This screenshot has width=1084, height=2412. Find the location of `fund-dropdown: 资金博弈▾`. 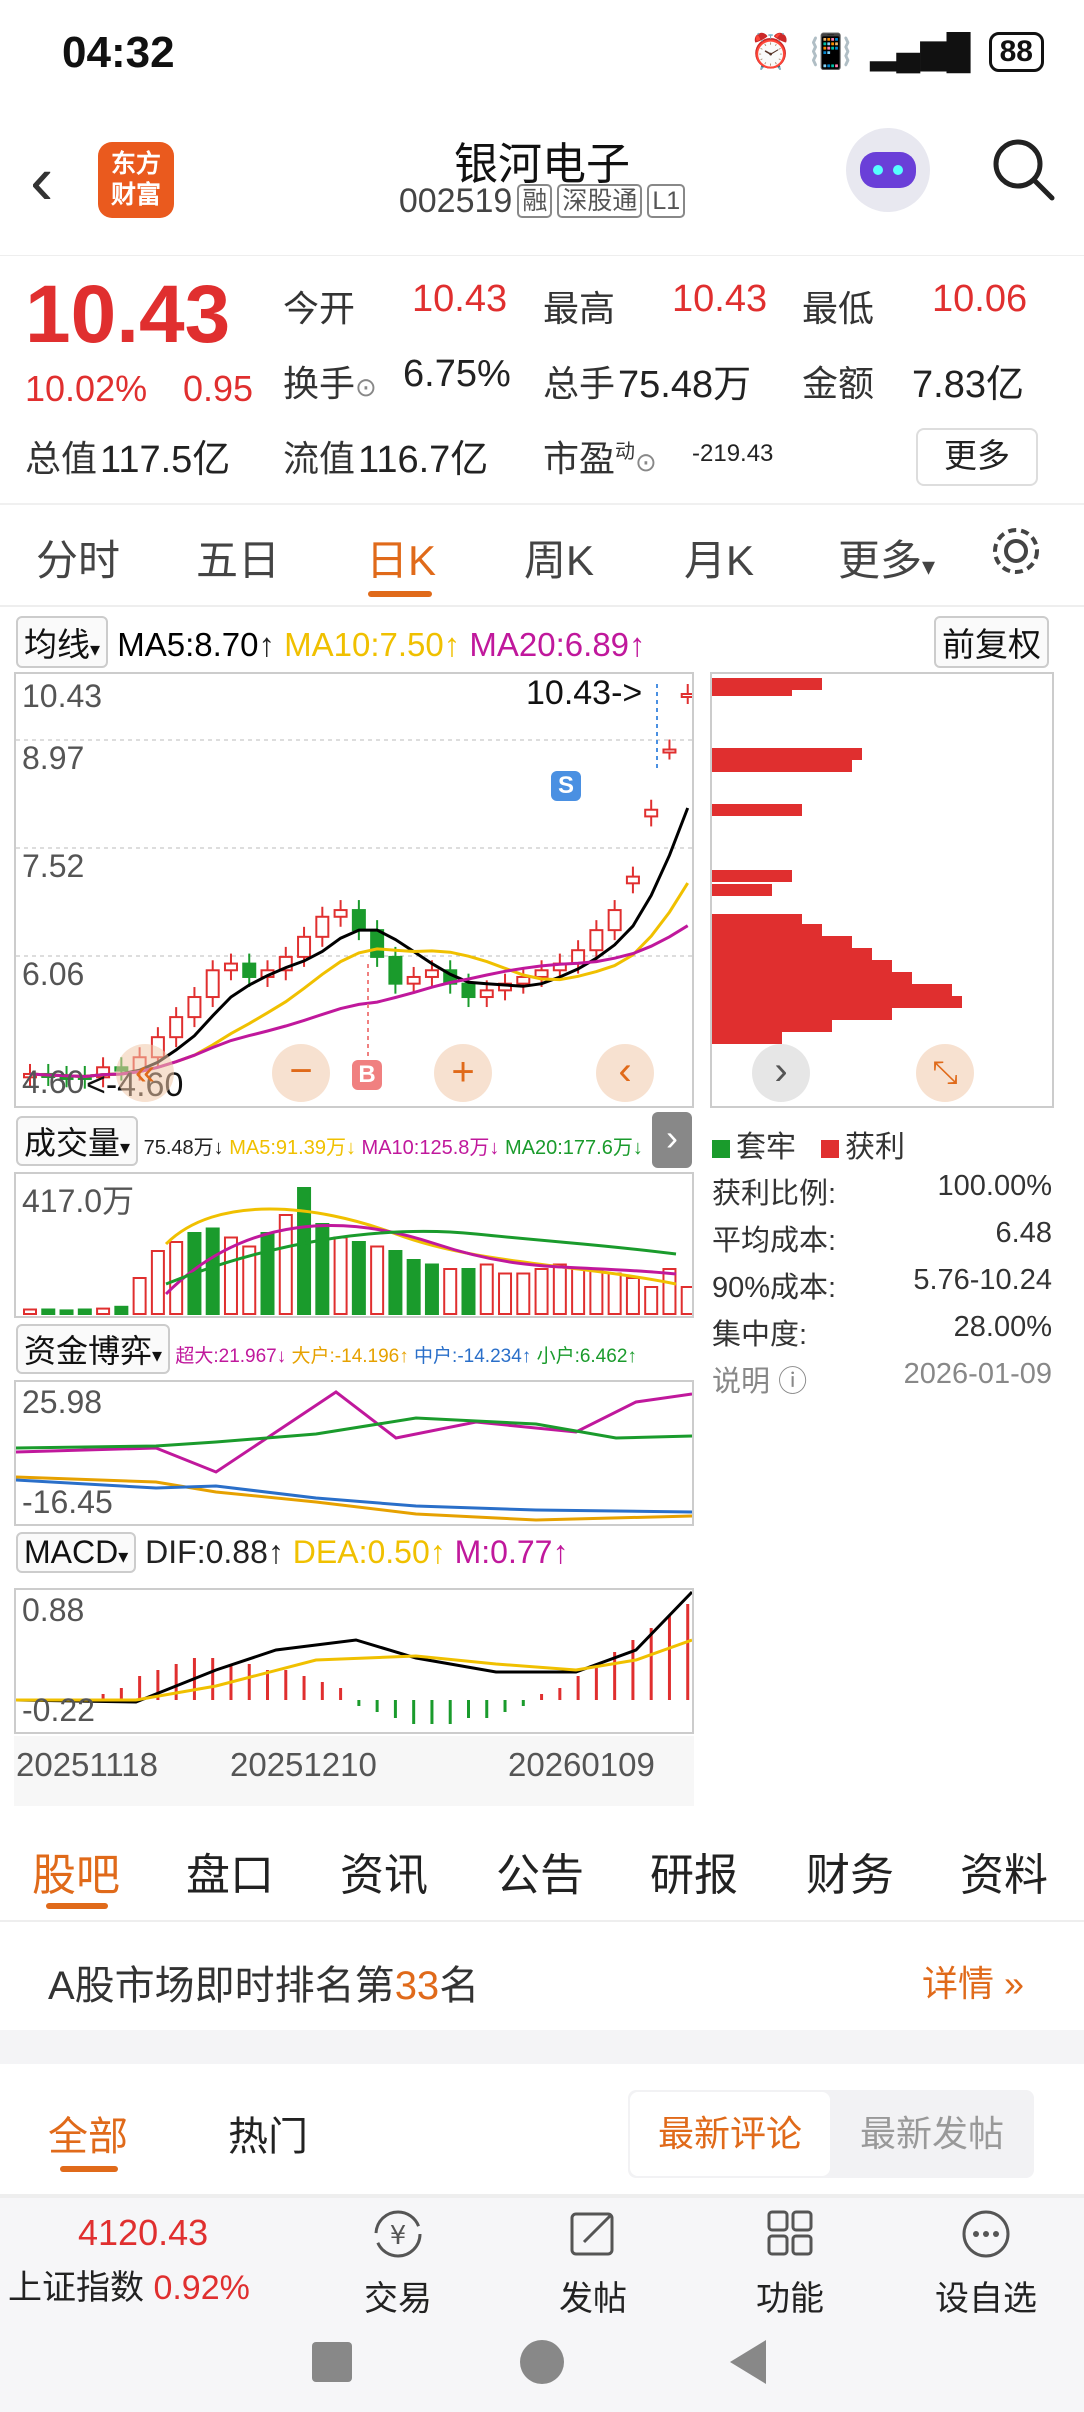

fund-dropdown: 资金博弈▾ is located at coordinates (93, 1349).